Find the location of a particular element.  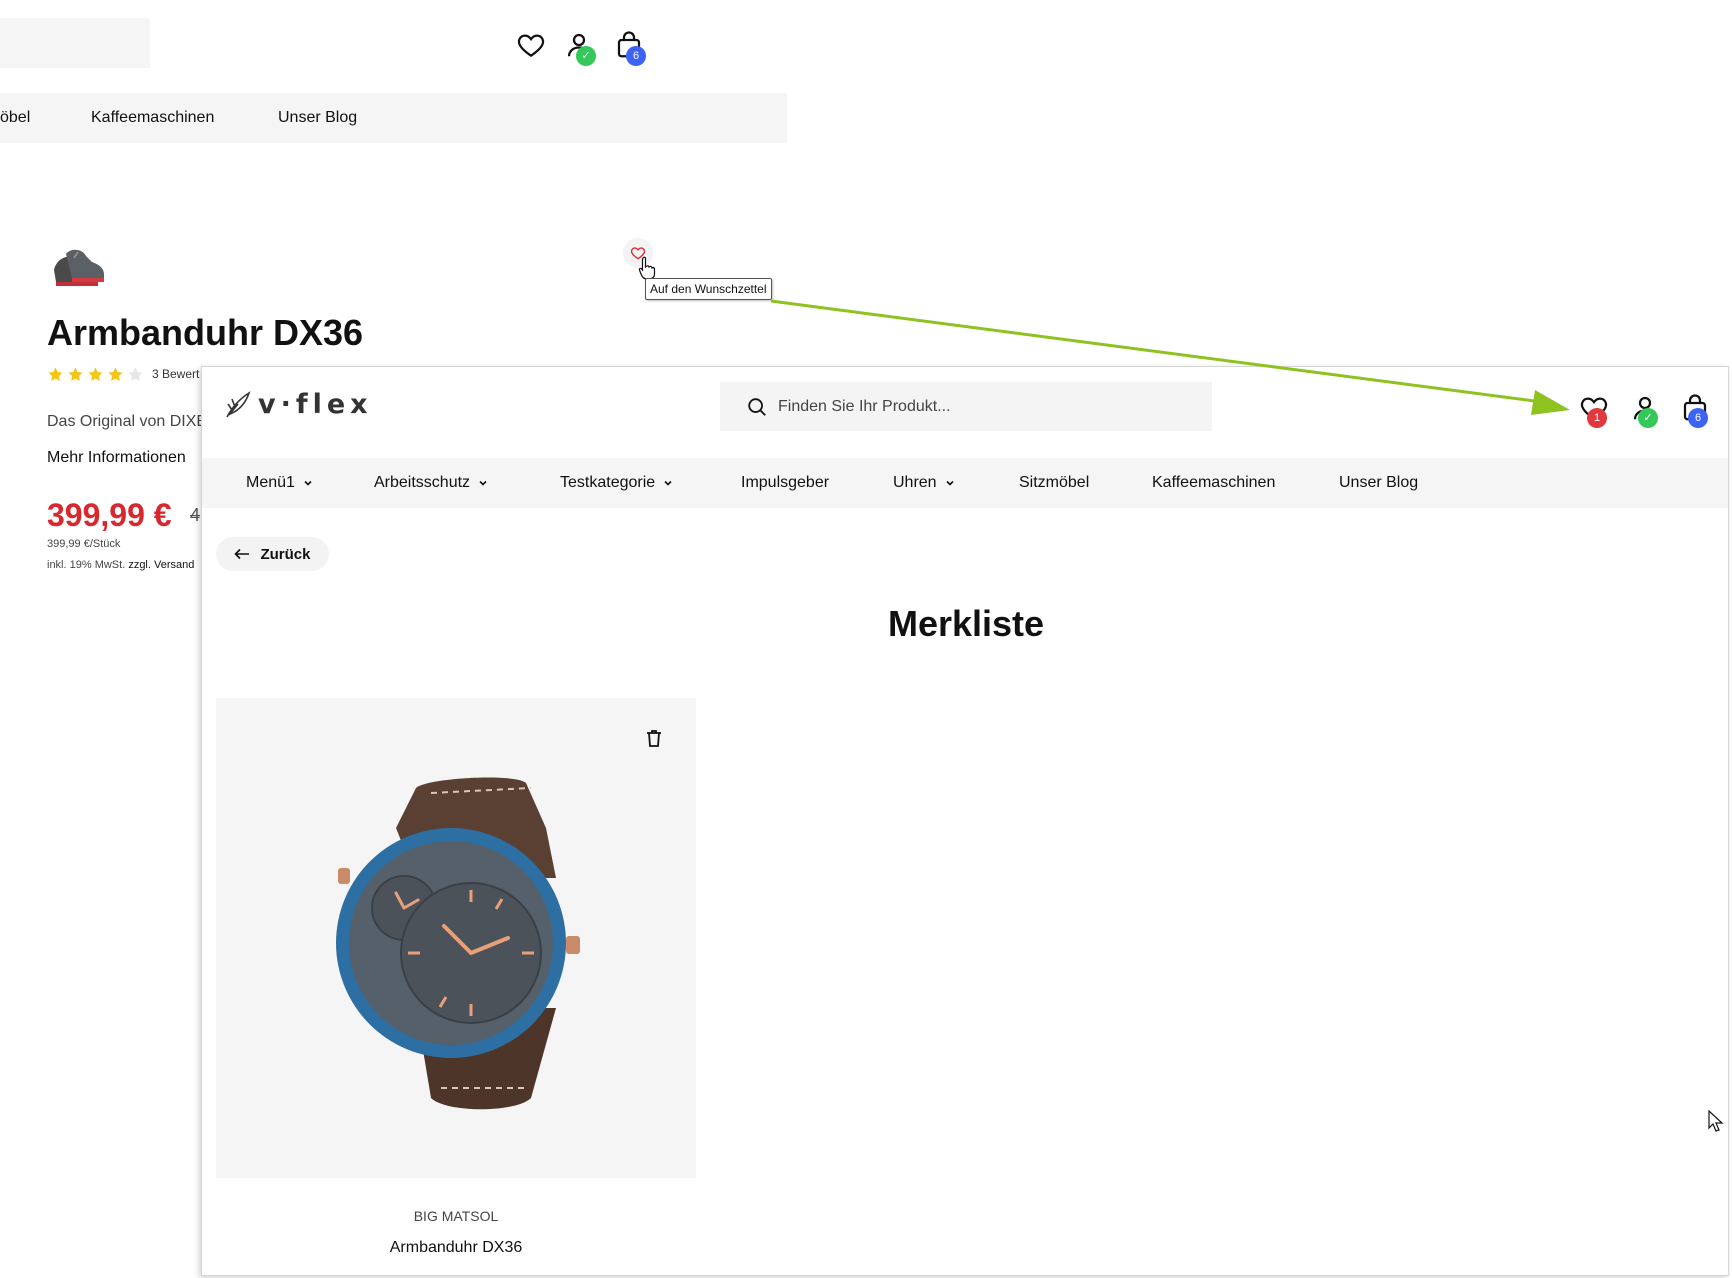

nav-label: Arbeitsschutz is located at coordinates (422, 482).